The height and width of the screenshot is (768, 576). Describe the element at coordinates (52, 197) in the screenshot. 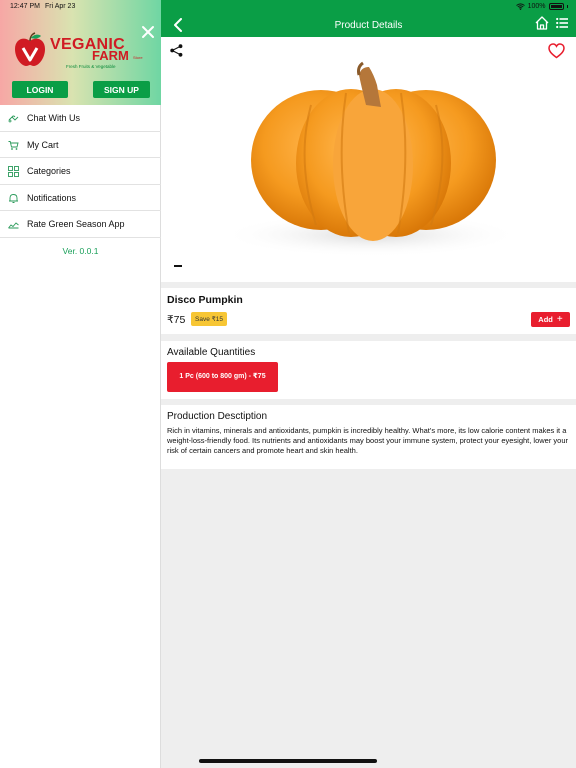

I see `menu-item-label: Notifications` at that location.